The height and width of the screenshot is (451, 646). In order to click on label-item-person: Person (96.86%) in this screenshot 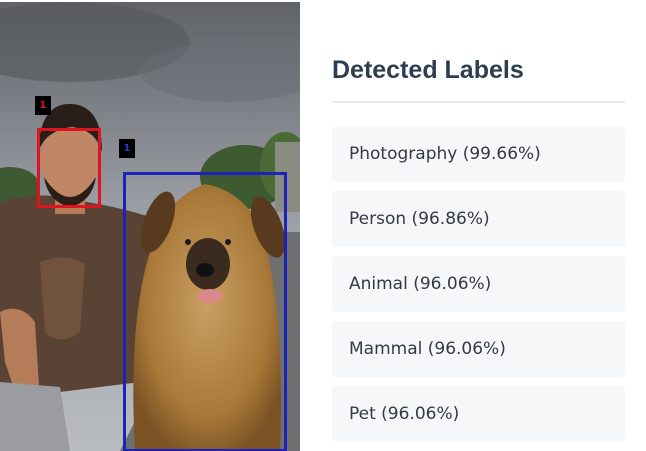, I will do `click(478, 219)`.